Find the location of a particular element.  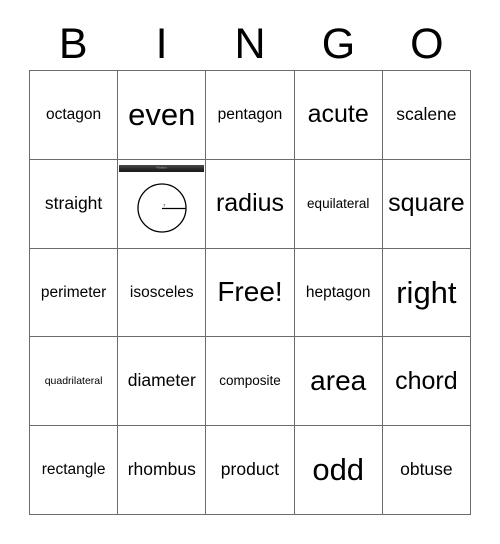

image-toolbar: Radius is located at coordinates (162, 168).